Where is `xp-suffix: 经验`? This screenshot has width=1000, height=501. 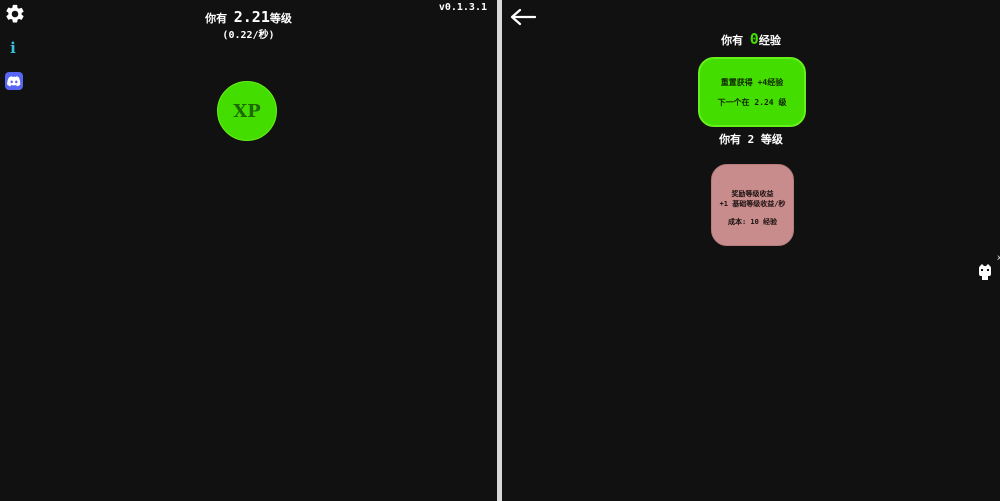
xp-suffix: 经验 is located at coordinates (769, 40).